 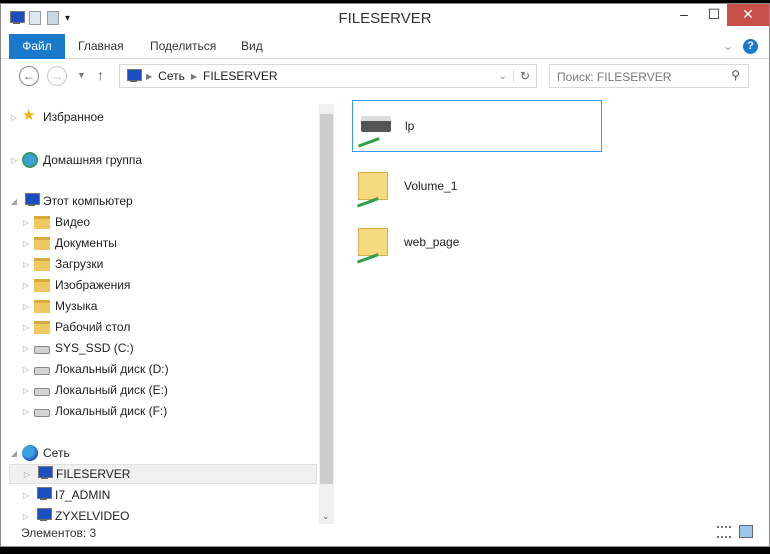 I want to click on maximize-button: ☐, so click(x=714, y=15).